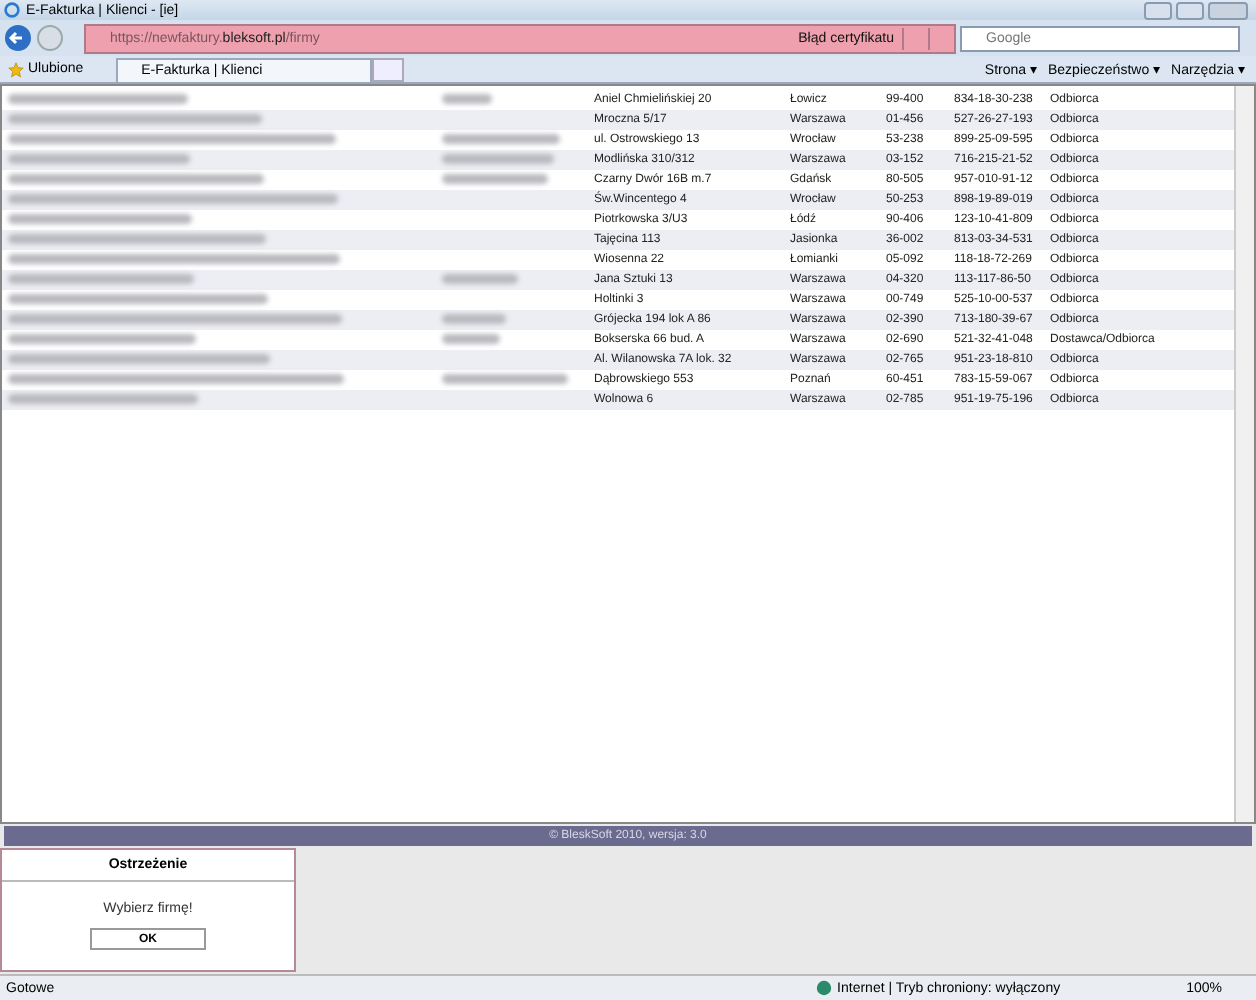  What do you see at coordinates (16, 69) in the screenshot?
I see `star-icon` at bounding box center [16, 69].